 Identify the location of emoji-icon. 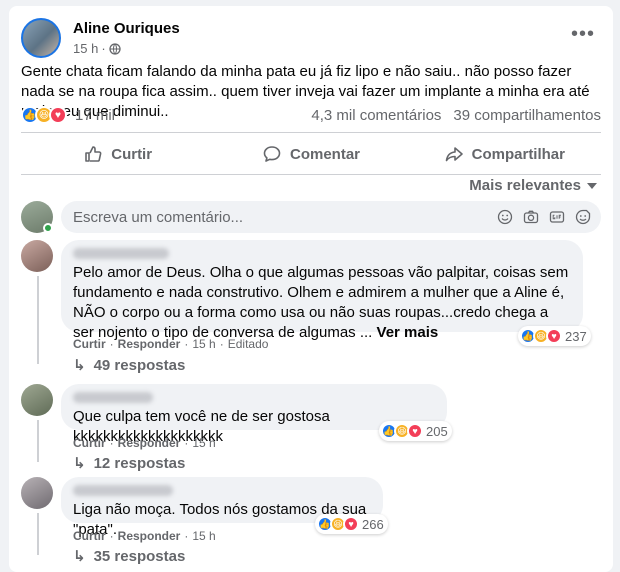
(505, 217).